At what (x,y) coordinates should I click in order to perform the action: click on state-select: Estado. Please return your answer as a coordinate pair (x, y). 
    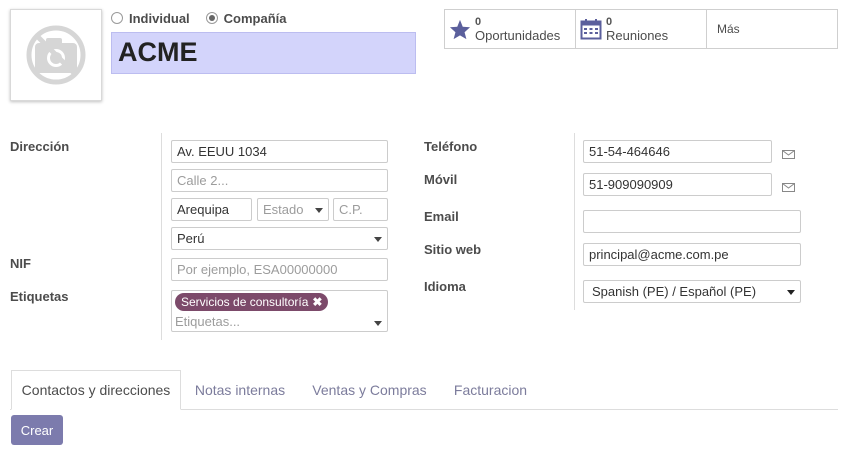
    Looking at the image, I should click on (293, 209).